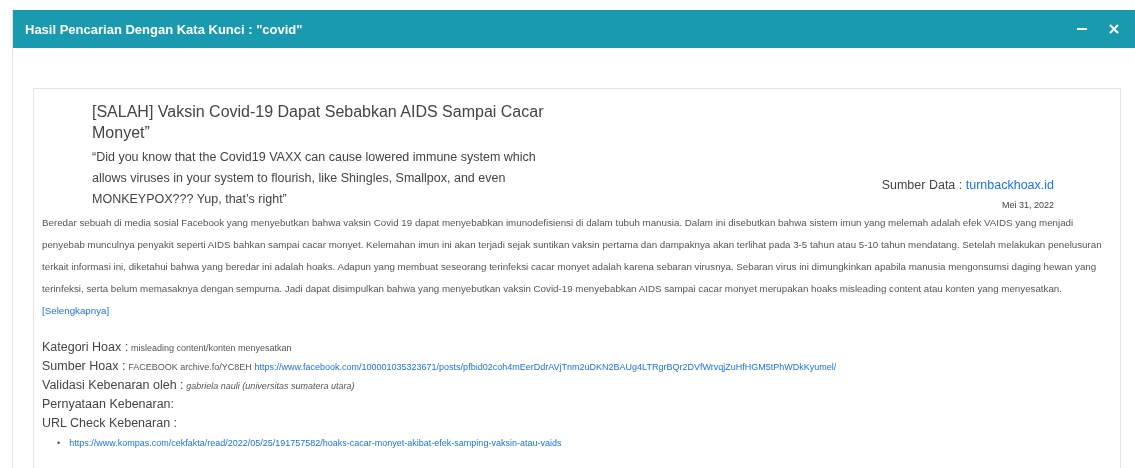  What do you see at coordinates (76, 310) in the screenshot?
I see `read-more-link: [Selengkapnya]` at bounding box center [76, 310].